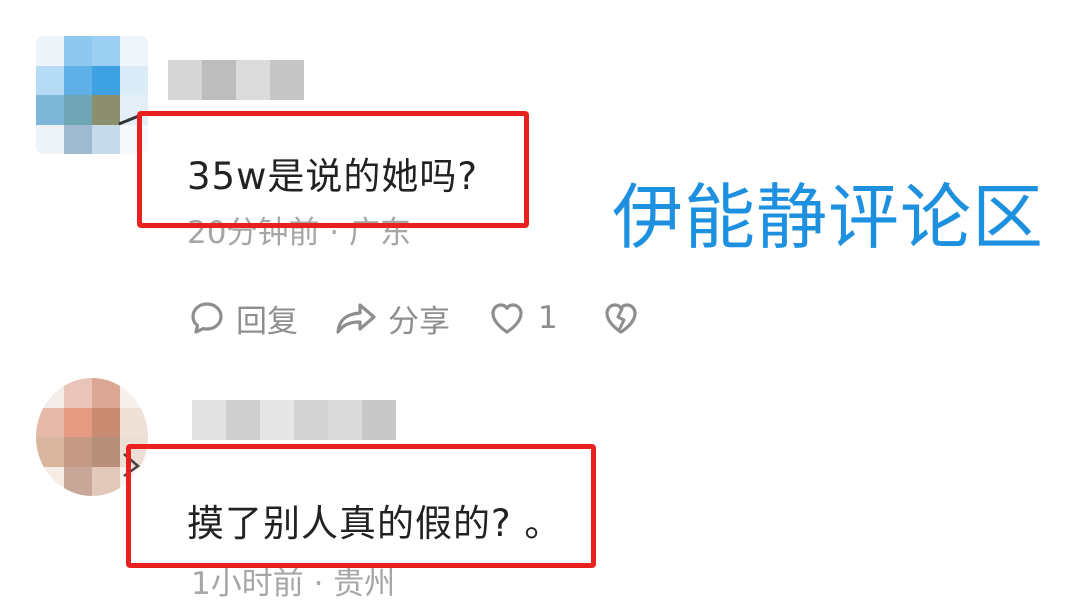 The height and width of the screenshot is (603, 1080). I want to click on share-button: 分享, so click(392, 318).